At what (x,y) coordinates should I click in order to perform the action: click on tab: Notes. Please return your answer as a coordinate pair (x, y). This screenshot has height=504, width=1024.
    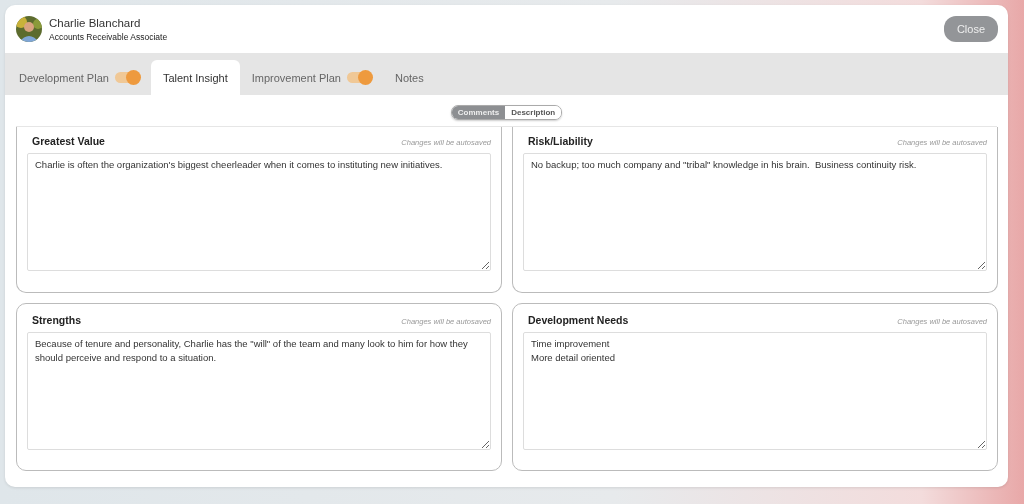
    Looking at the image, I should click on (409, 77).